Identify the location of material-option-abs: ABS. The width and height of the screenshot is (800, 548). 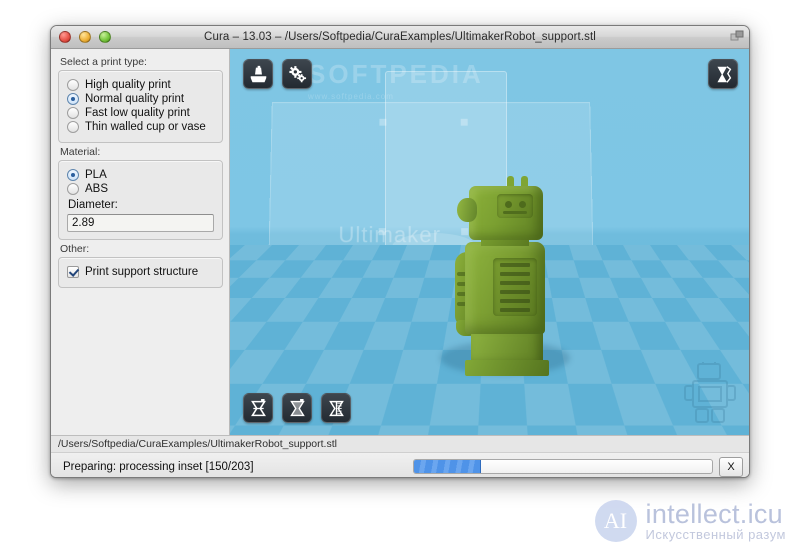
(140, 189).